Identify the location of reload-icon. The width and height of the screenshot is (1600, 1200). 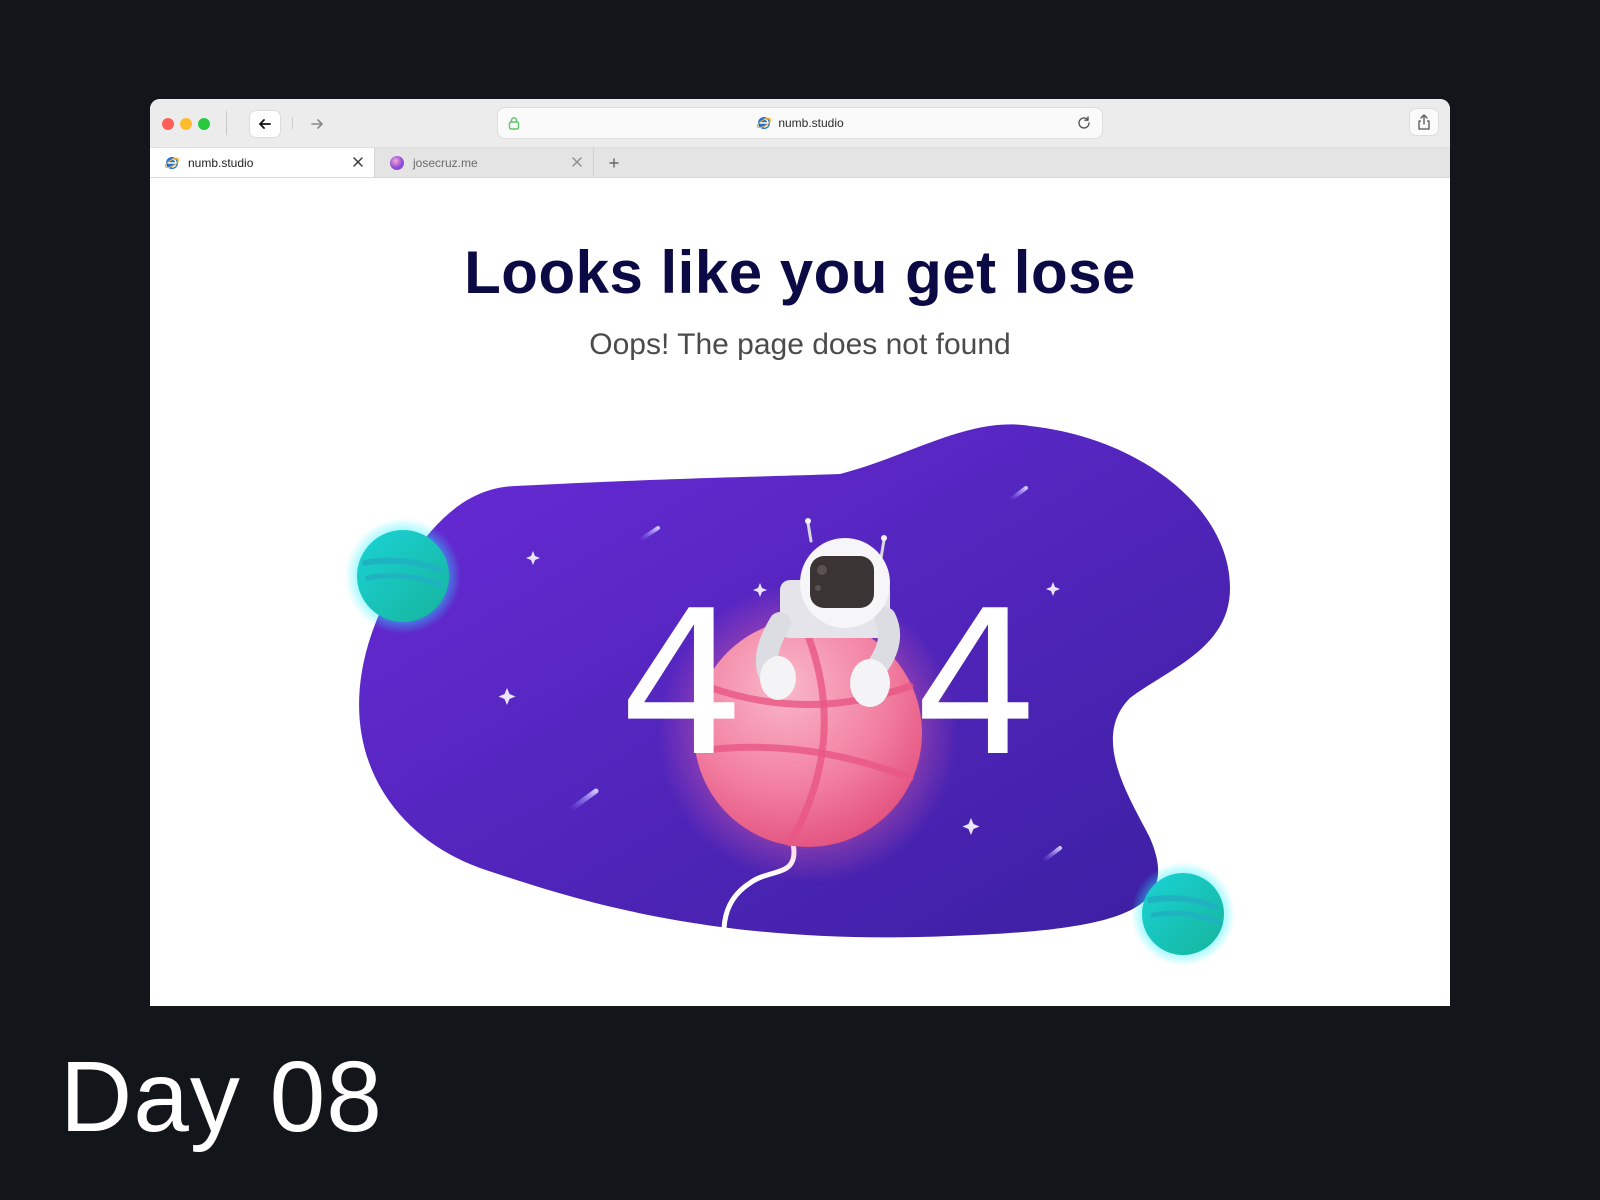
(1084, 123).